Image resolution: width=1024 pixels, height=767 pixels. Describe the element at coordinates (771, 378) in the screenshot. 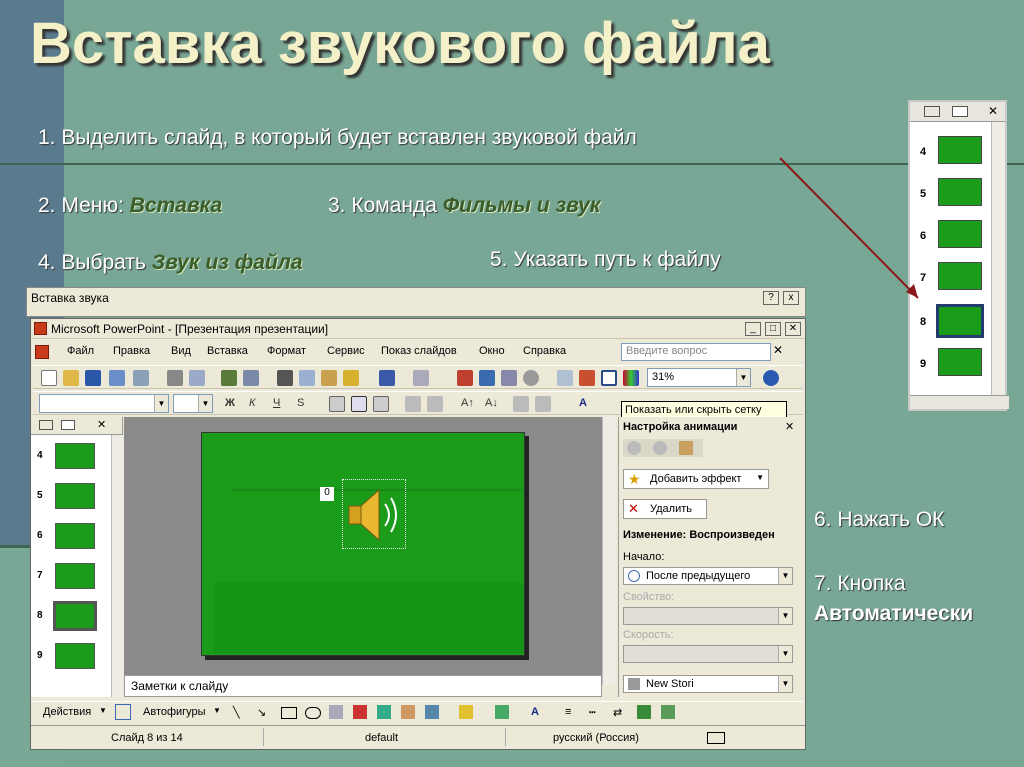

I see `help-icon` at that location.